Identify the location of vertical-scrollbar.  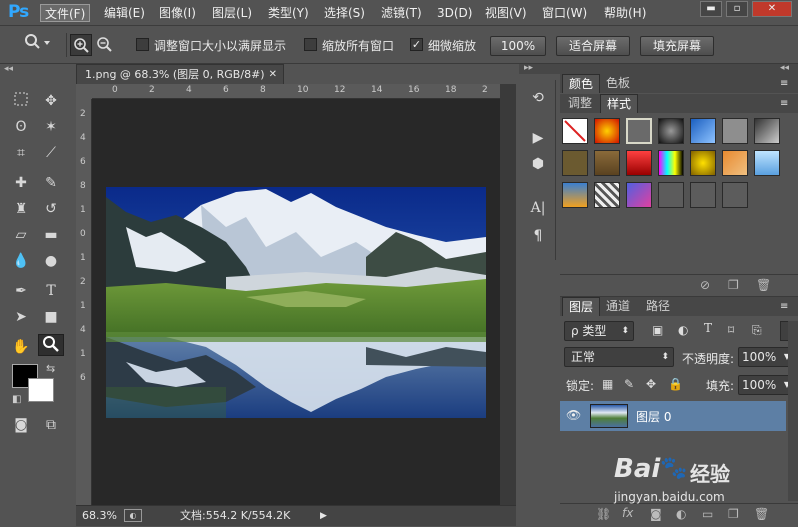
(508, 294).